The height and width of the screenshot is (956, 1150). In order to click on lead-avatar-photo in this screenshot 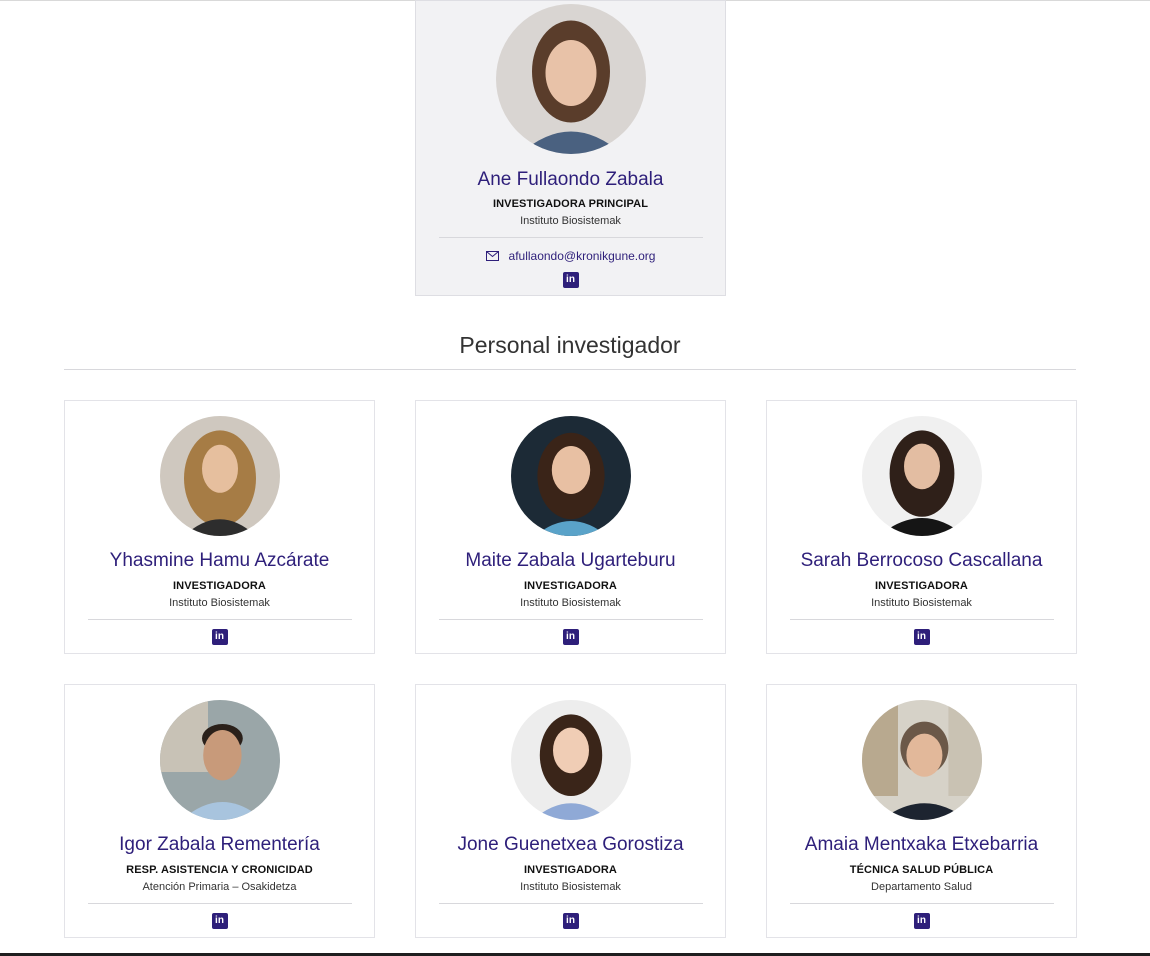, I will do `click(570, 79)`.